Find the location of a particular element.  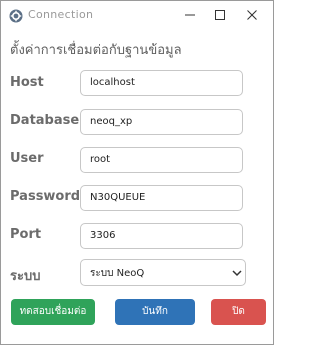

maximize-icon is located at coordinates (220, 15).